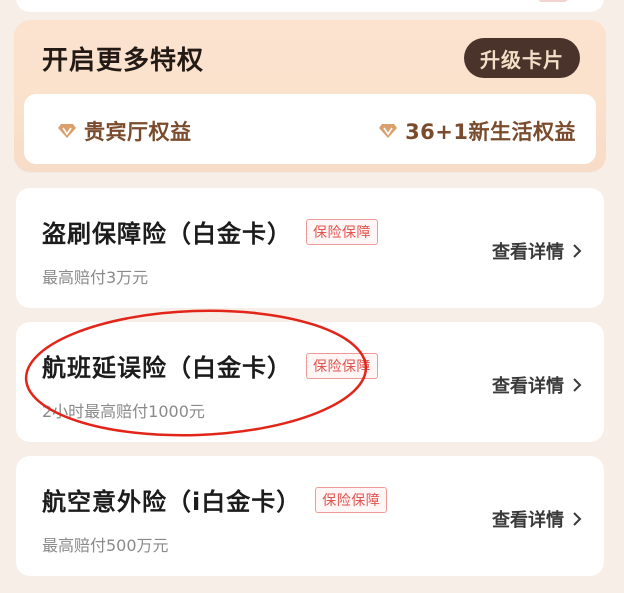 This screenshot has height=593, width=624. What do you see at coordinates (310, 6) in the screenshot?
I see `previous-card-edge` at bounding box center [310, 6].